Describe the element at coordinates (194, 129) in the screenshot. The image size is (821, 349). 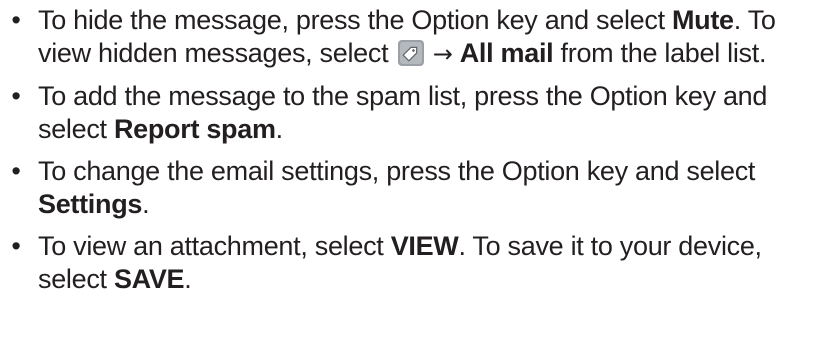
I see `report-spam-label: Report spam` at that location.